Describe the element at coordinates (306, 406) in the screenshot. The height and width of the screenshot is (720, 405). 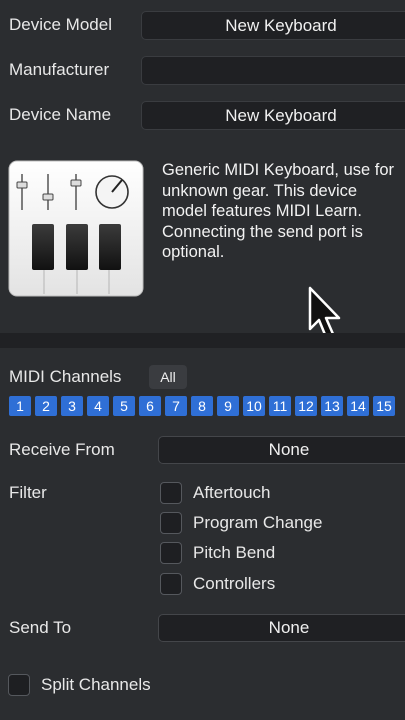
I see `channel-button-12: 12` at that location.